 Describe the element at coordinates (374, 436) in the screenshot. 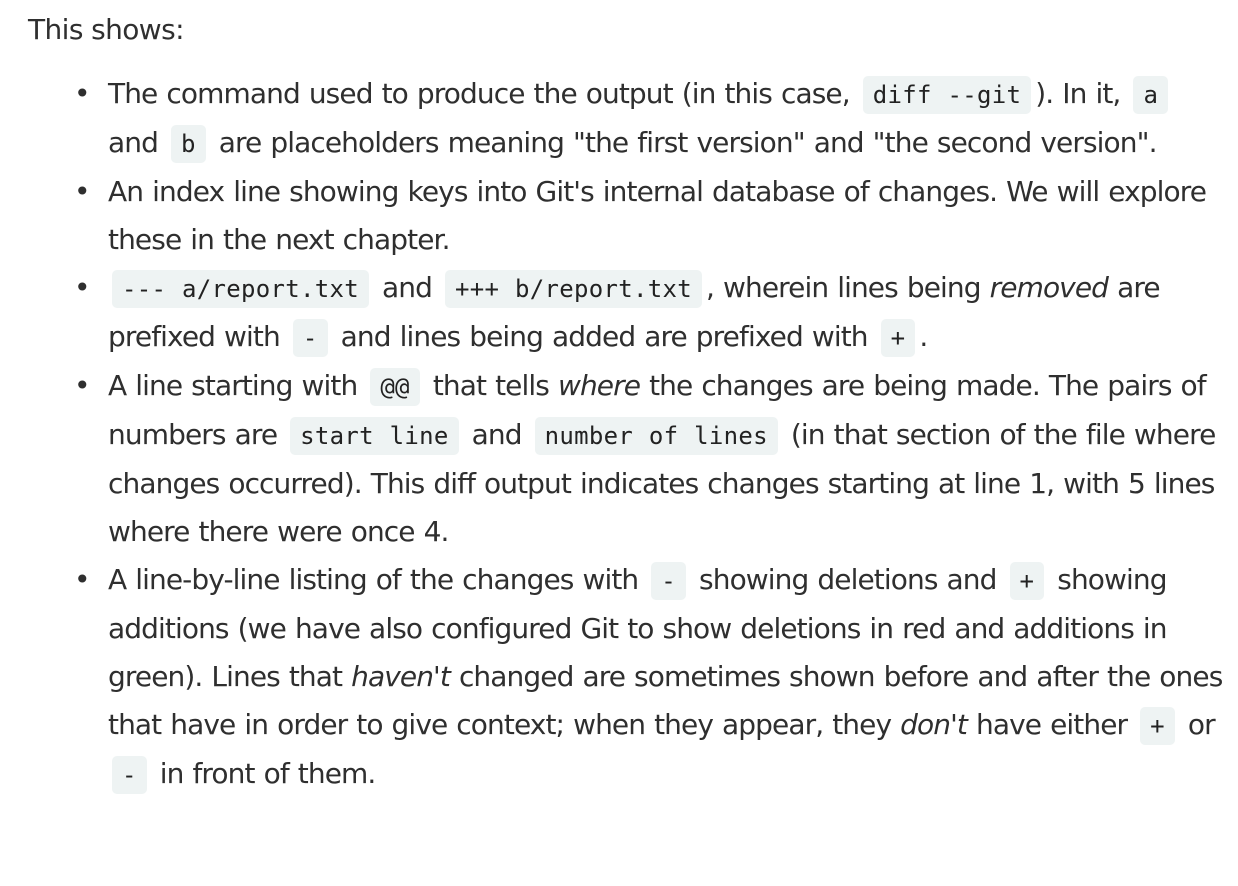

I see `inline-code: start line` at that location.